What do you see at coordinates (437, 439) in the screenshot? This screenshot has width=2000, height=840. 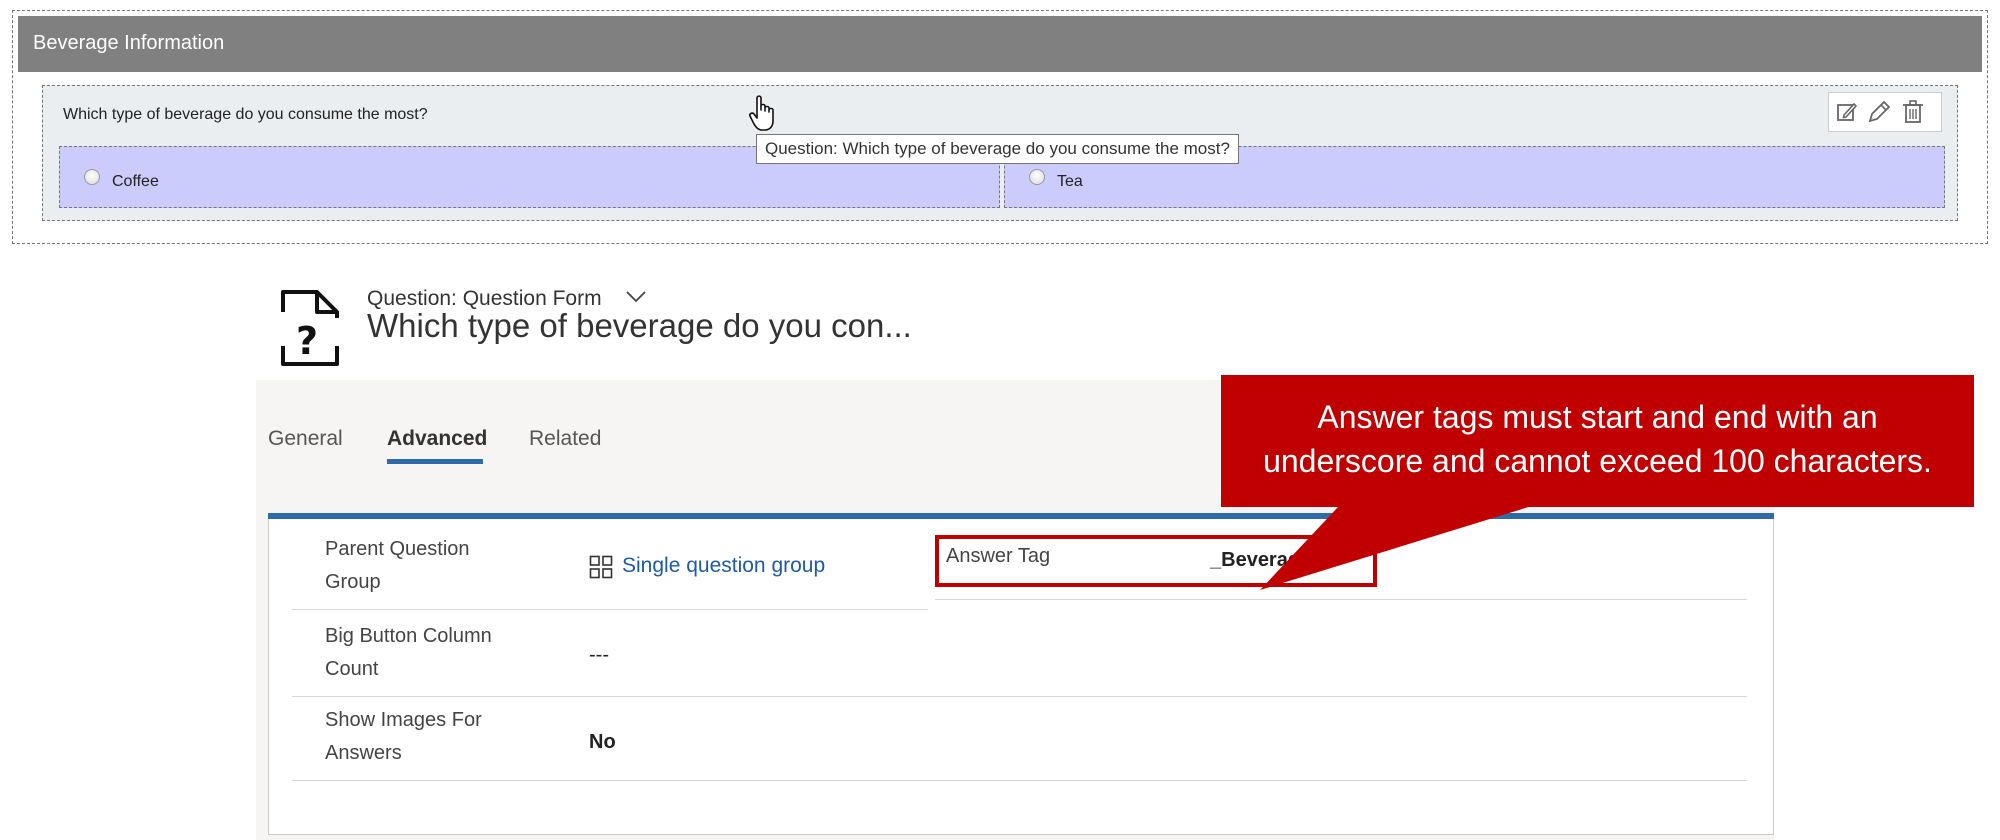 I see `tab-advanced: Advanced` at bounding box center [437, 439].